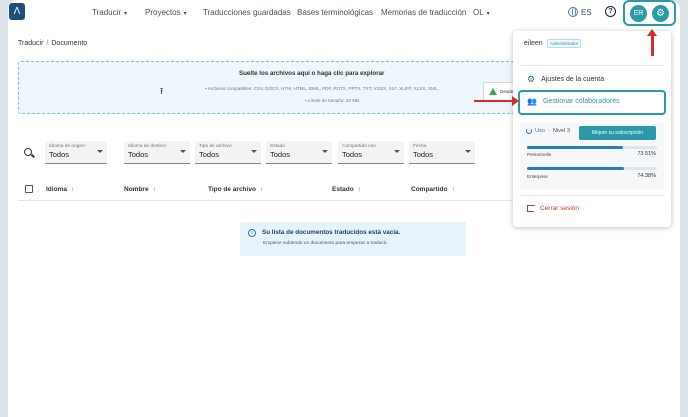 The width and height of the screenshot is (688, 417). I want to click on usage-level: Uso · Nivel 3, so click(548, 131).